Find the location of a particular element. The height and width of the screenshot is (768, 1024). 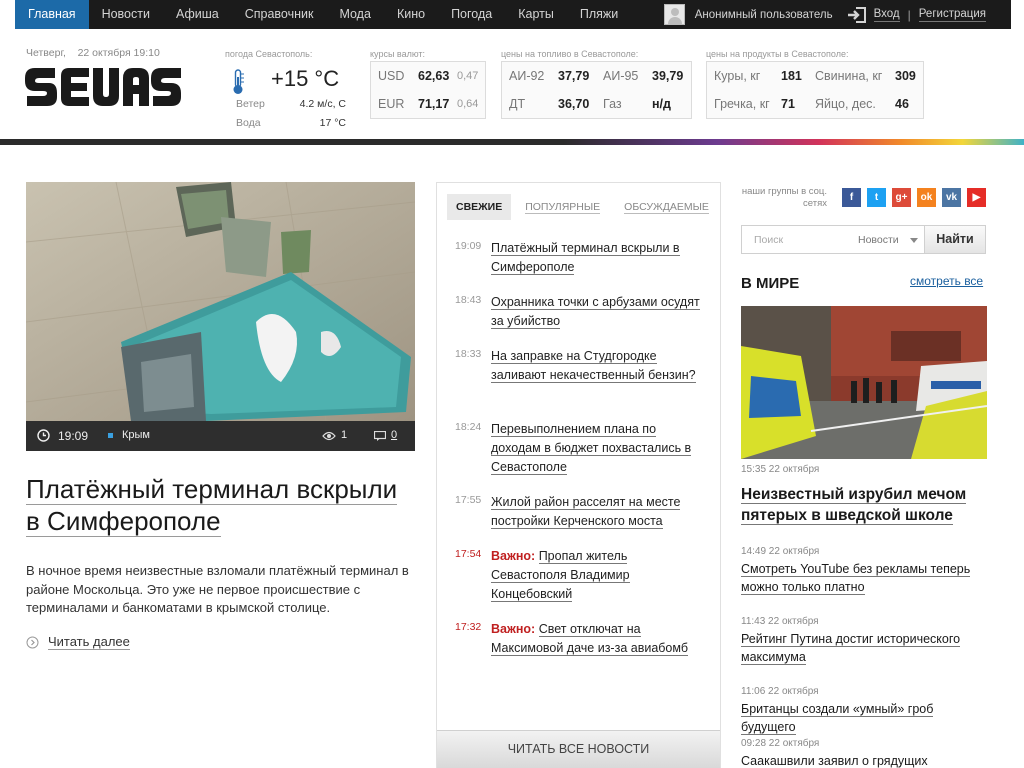

currency-code: EUR is located at coordinates (391, 104).